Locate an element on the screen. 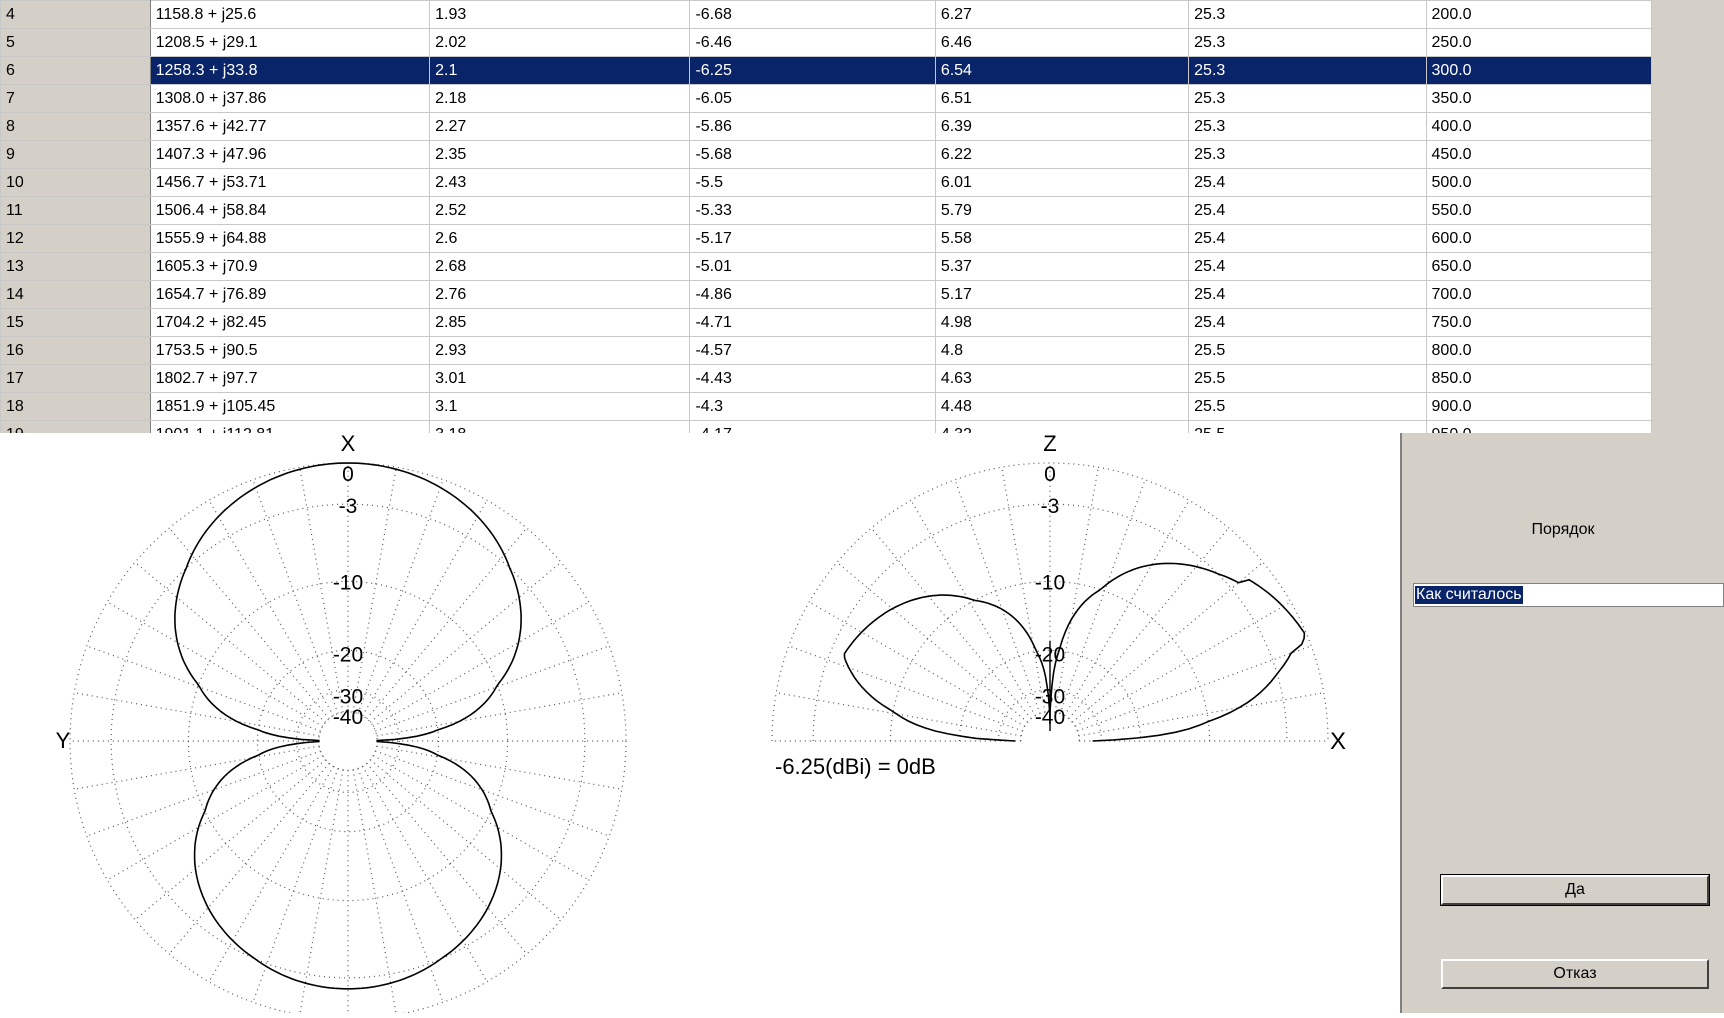  impedance-cell: 1158.8 + j25.6 is located at coordinates (290, 14).